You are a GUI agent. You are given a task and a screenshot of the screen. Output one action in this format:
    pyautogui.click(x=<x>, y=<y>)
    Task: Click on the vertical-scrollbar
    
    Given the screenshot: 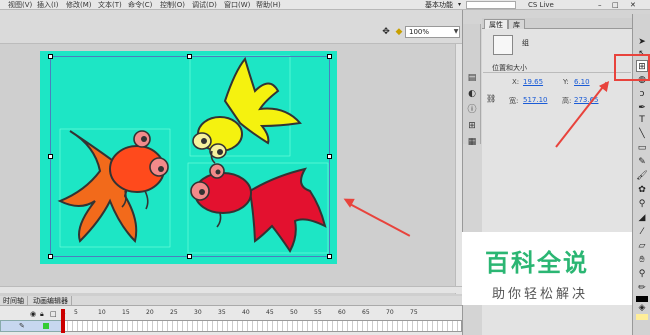 What is the action you would take?
    pyautogui.click(x=458, y=169)
    